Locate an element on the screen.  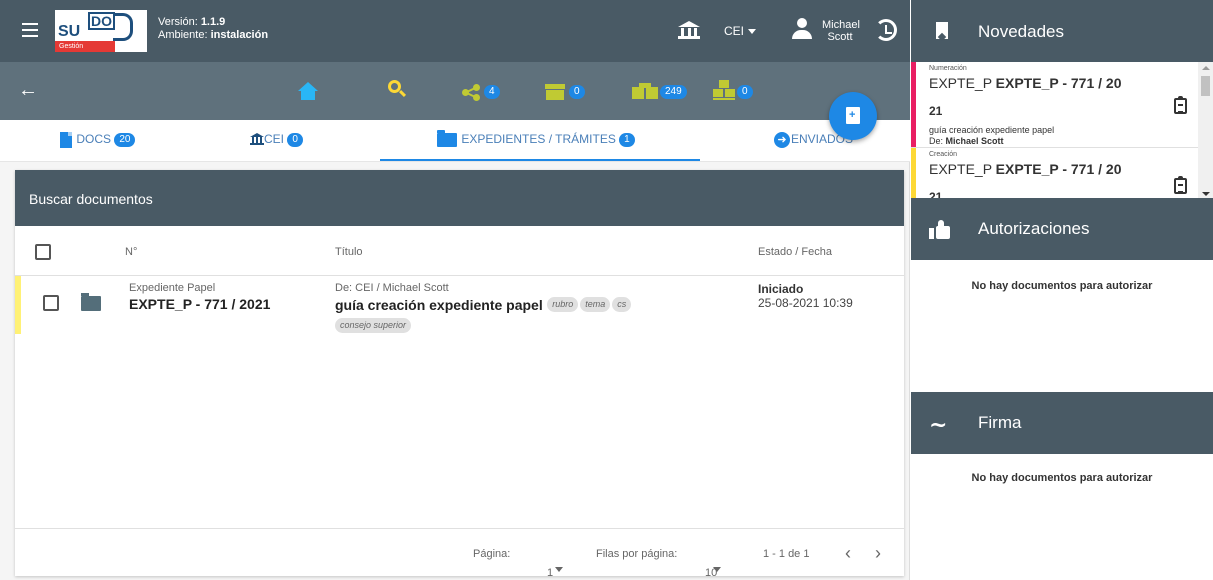
tab-cei-badge: 0 is located at coordinates (295, 139).